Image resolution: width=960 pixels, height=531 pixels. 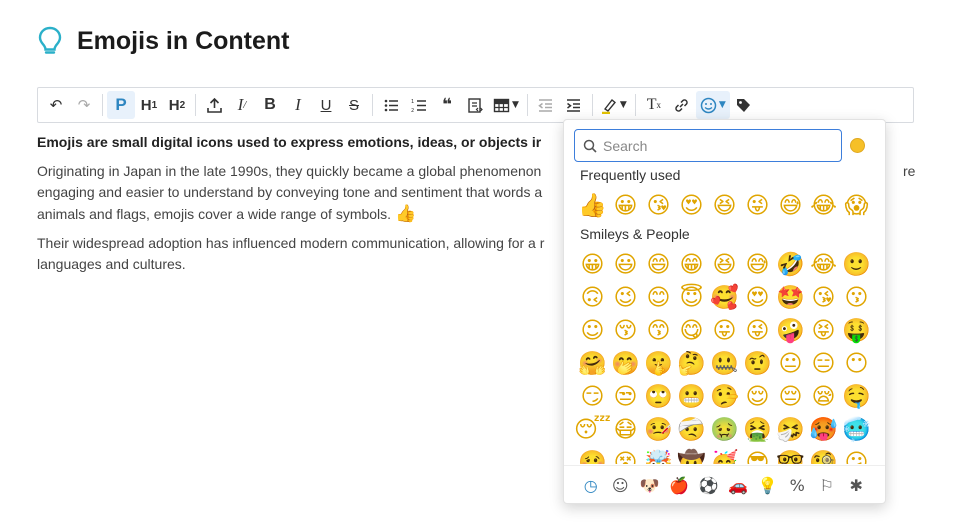 What do you see at coordinates (708, 145) in the screenshot?
I see `emoji-search-box` at bounding box center [708, 145].